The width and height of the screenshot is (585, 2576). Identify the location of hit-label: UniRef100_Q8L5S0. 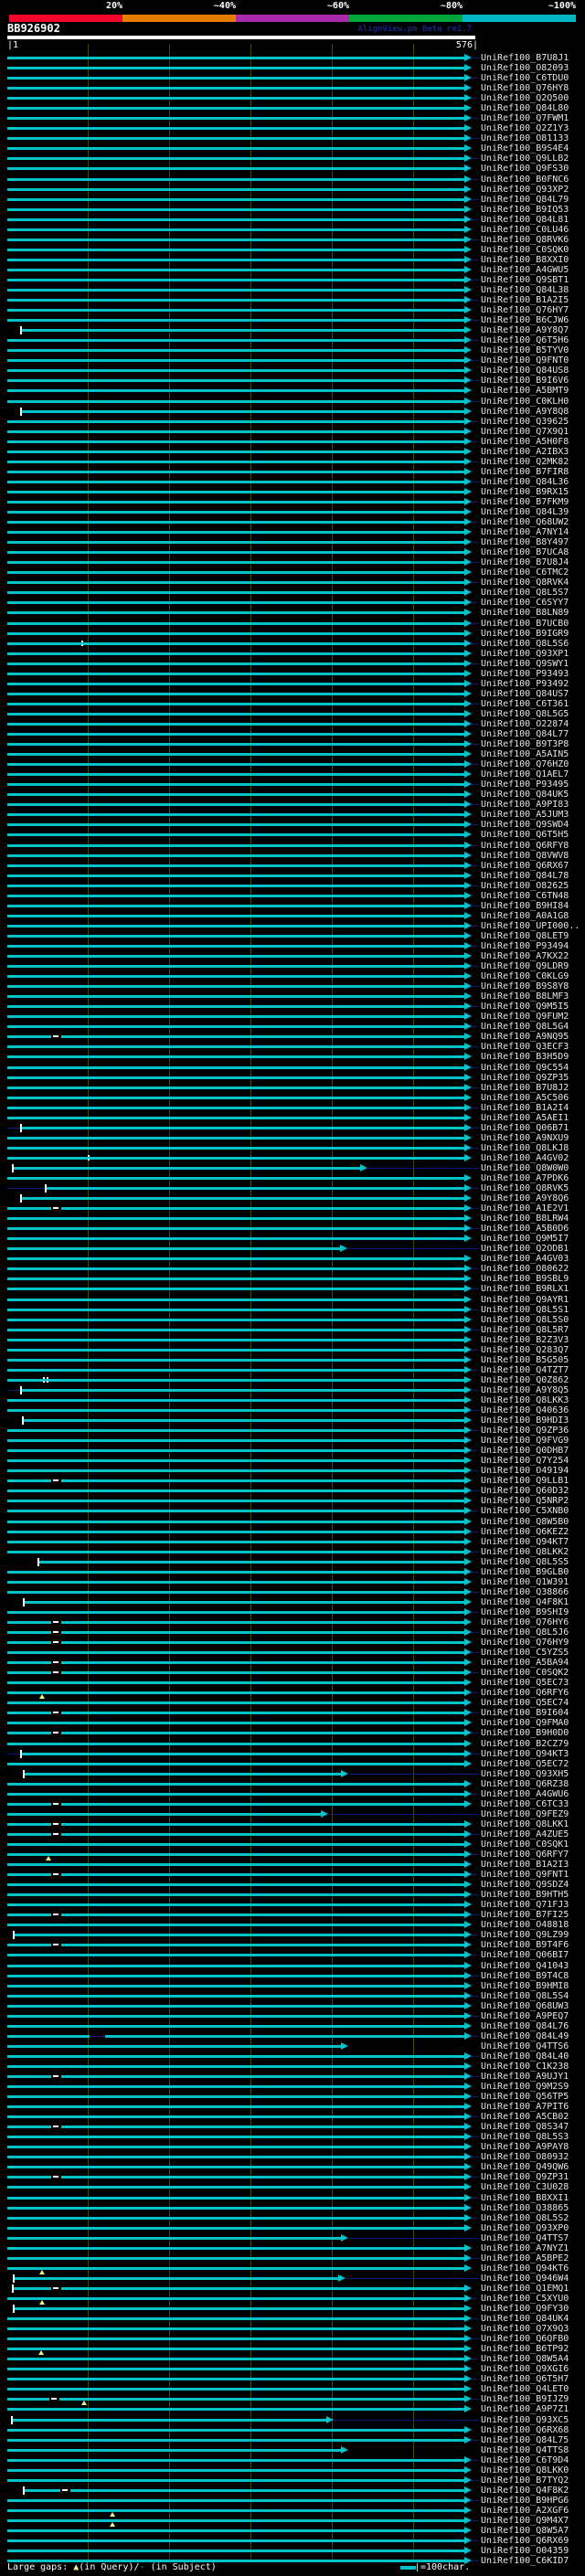
(525, 1319).